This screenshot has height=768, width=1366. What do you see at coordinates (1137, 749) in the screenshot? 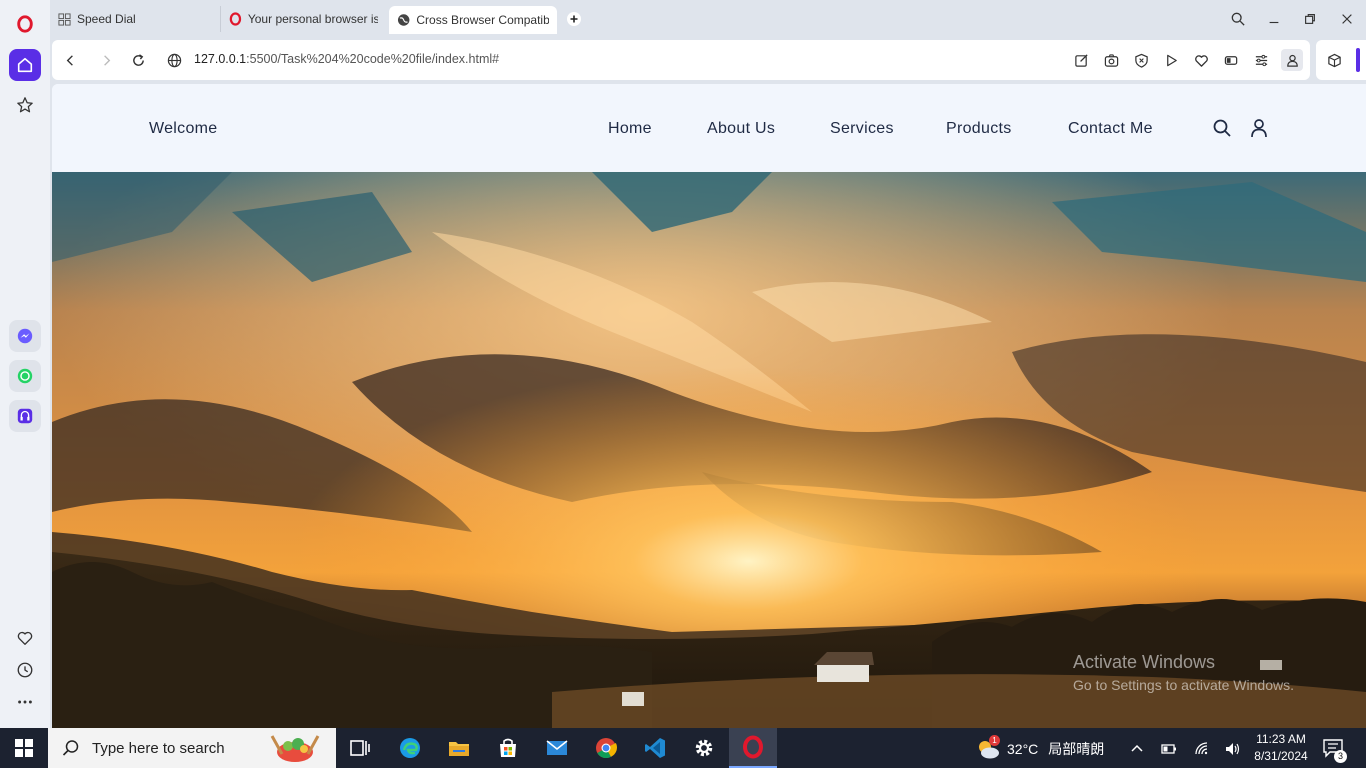
I see `chevron-up-icon` at bounding box center [1137, 749].